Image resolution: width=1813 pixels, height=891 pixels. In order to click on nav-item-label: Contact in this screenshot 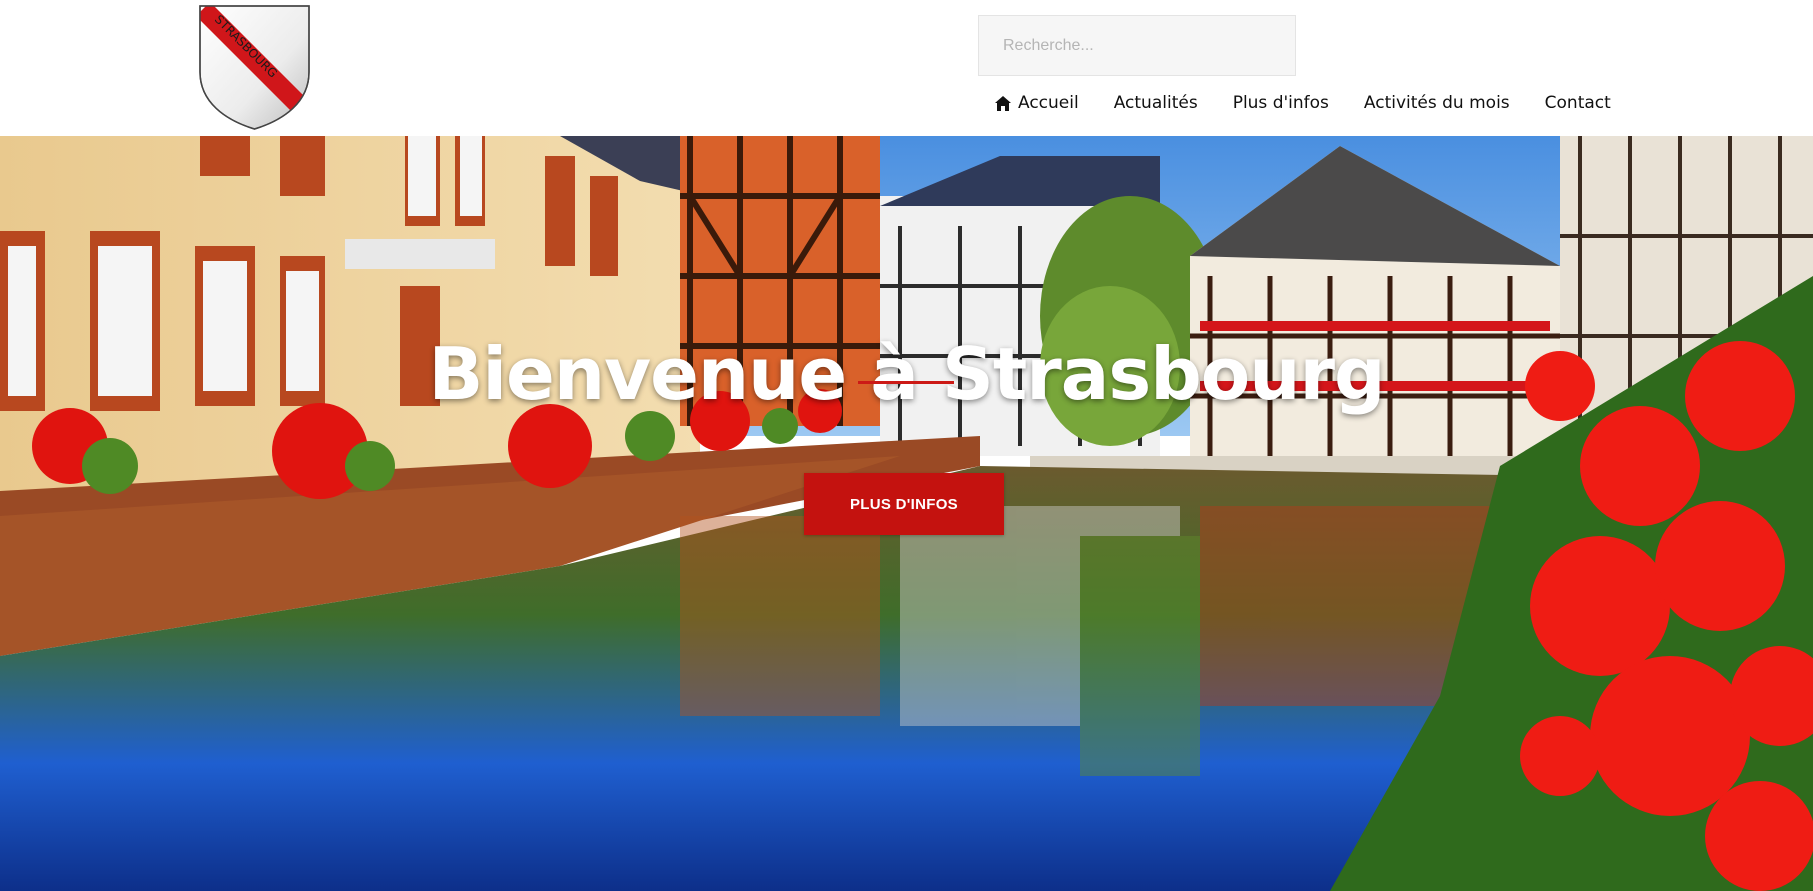, I will do `click(1577, 103)`.